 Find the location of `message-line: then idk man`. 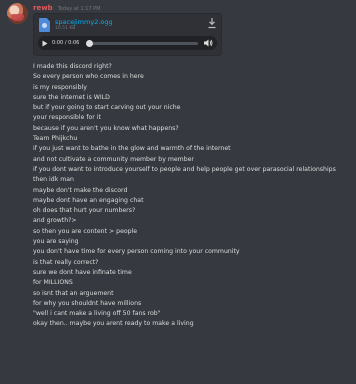

message-line: then idk man is located at coordinates (53, 180).